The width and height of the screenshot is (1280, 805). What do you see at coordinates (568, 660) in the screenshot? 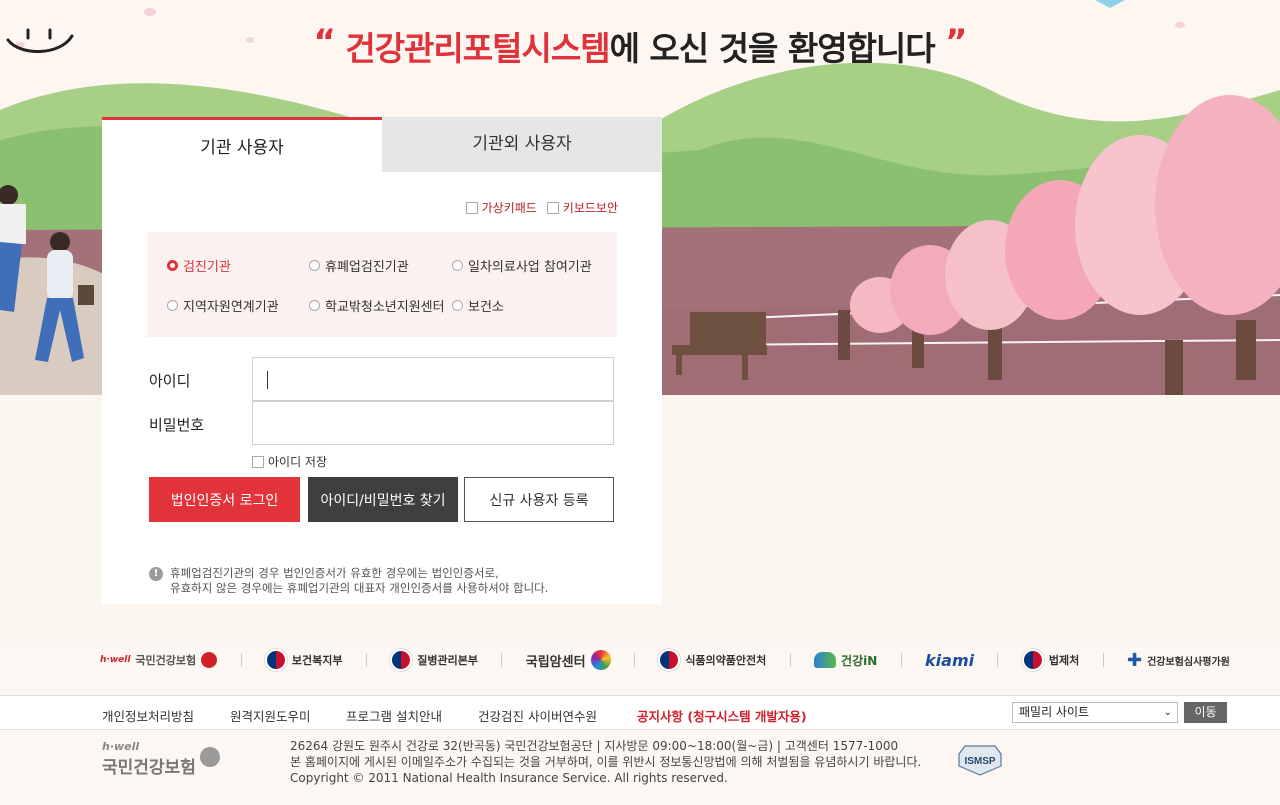
I see `partner-ncc: 국립암센터` at bounding box center [568, 660].